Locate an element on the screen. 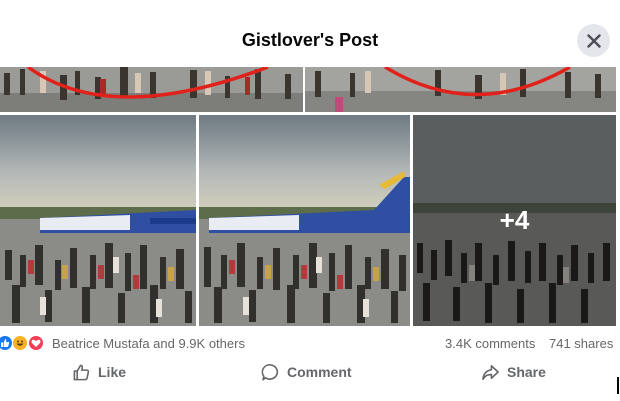  comments-count: 3.4K comments is located at coordinates (490, 343).